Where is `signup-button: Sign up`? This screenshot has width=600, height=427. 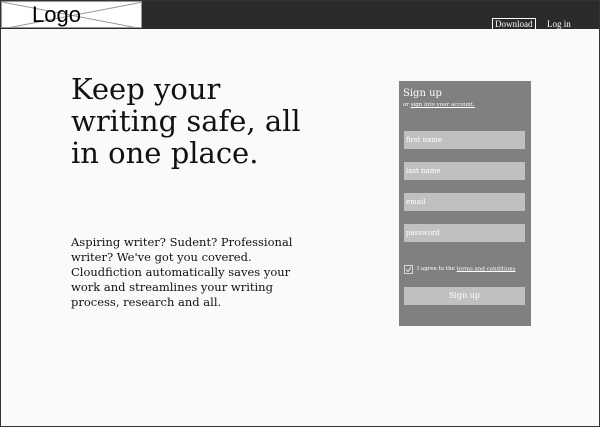
signup-button: Sign up is located at coordinates (464, 296).